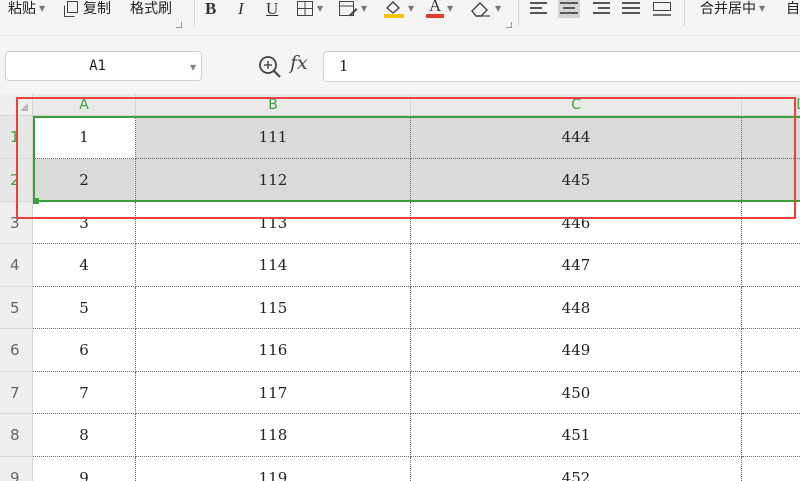 This screenshot has height=481, width=800. I want to click on clear-button: ▼, so click(485, 9).